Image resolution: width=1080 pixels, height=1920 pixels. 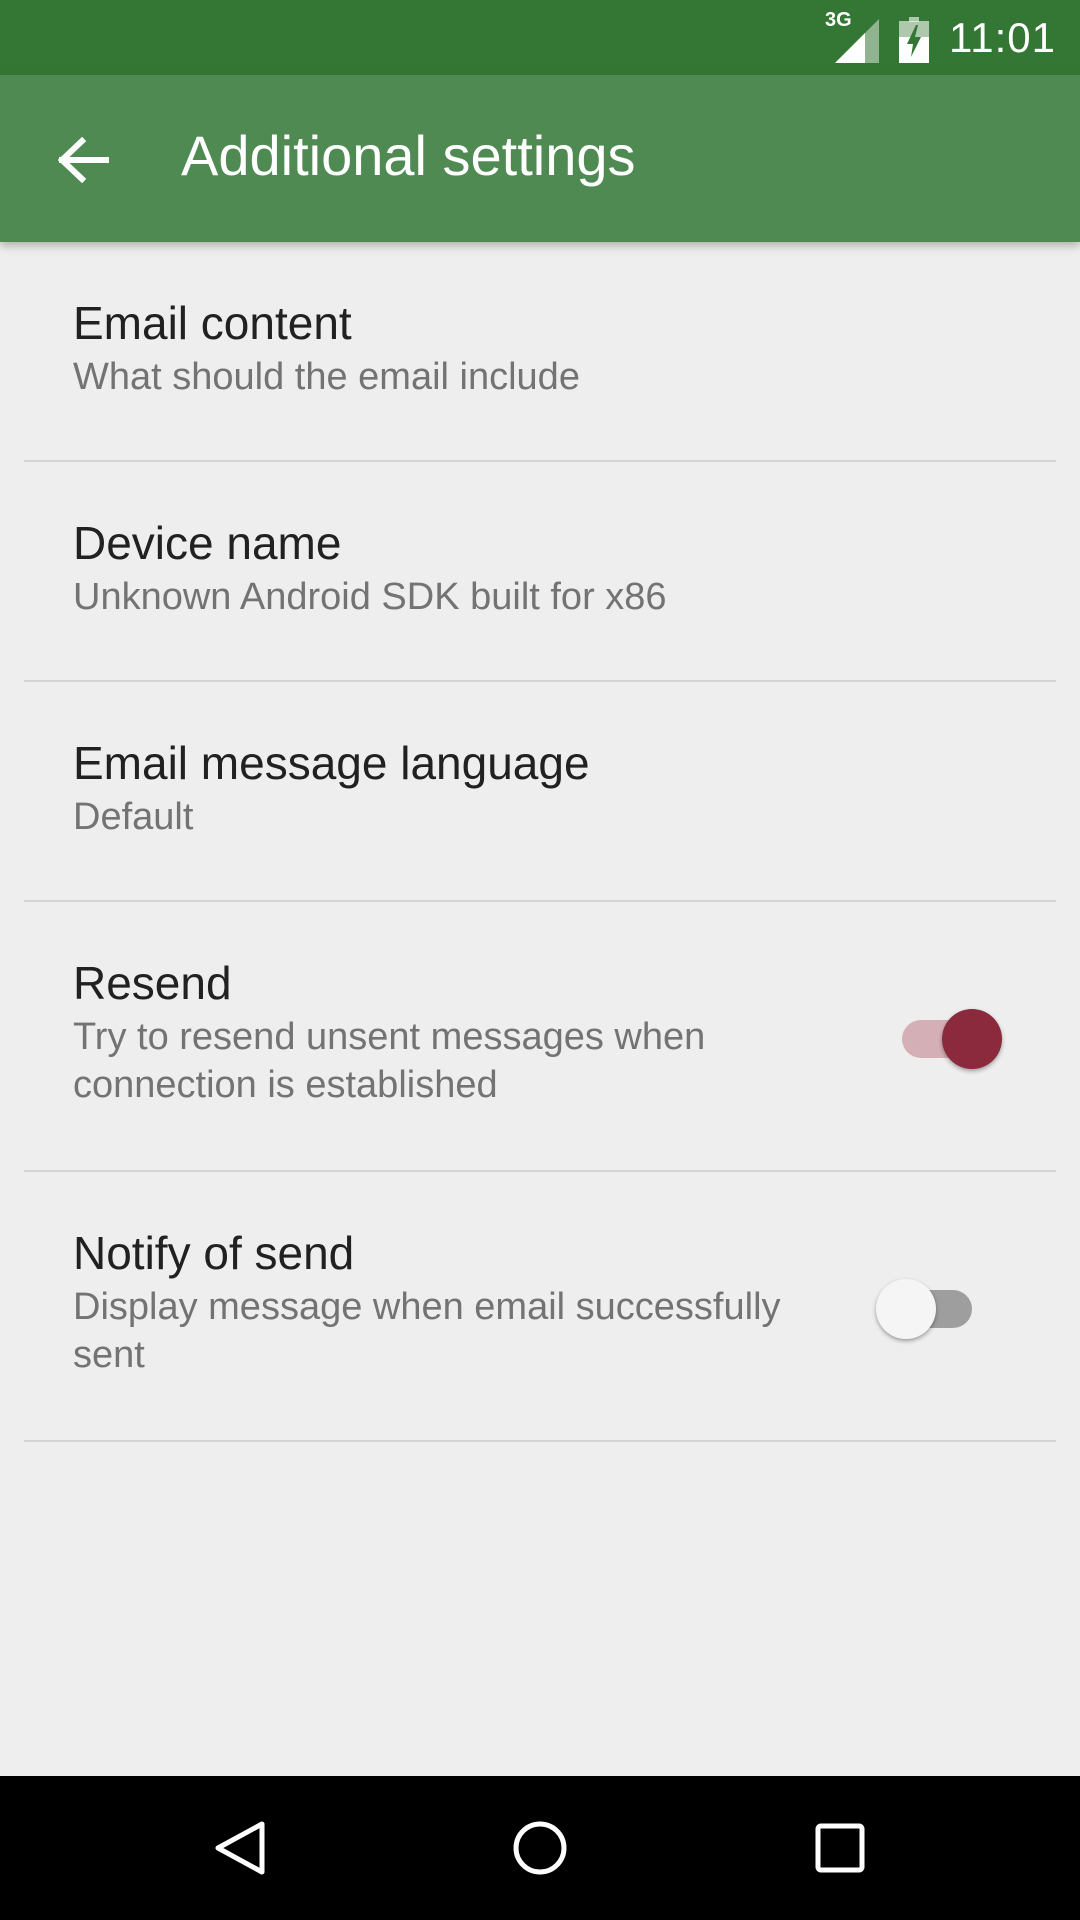 I want to click on arrow-back-icon, so click(x=83, y=160).